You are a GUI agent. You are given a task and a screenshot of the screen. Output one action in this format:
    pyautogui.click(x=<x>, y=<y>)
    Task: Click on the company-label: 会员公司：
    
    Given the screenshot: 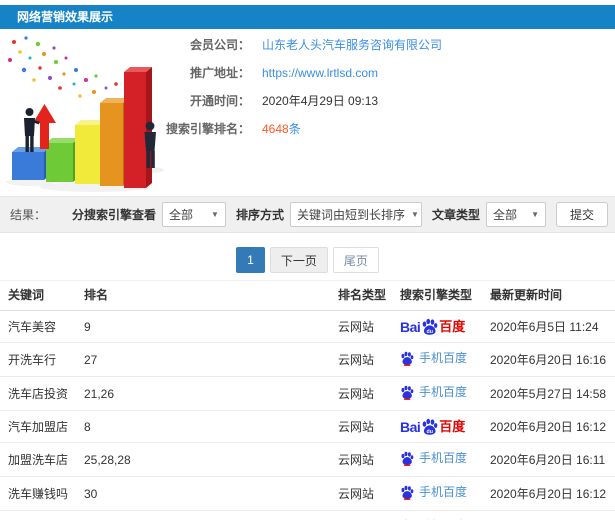 What is the action you would take?
    pyautogui.click(x=219, y=45)
    